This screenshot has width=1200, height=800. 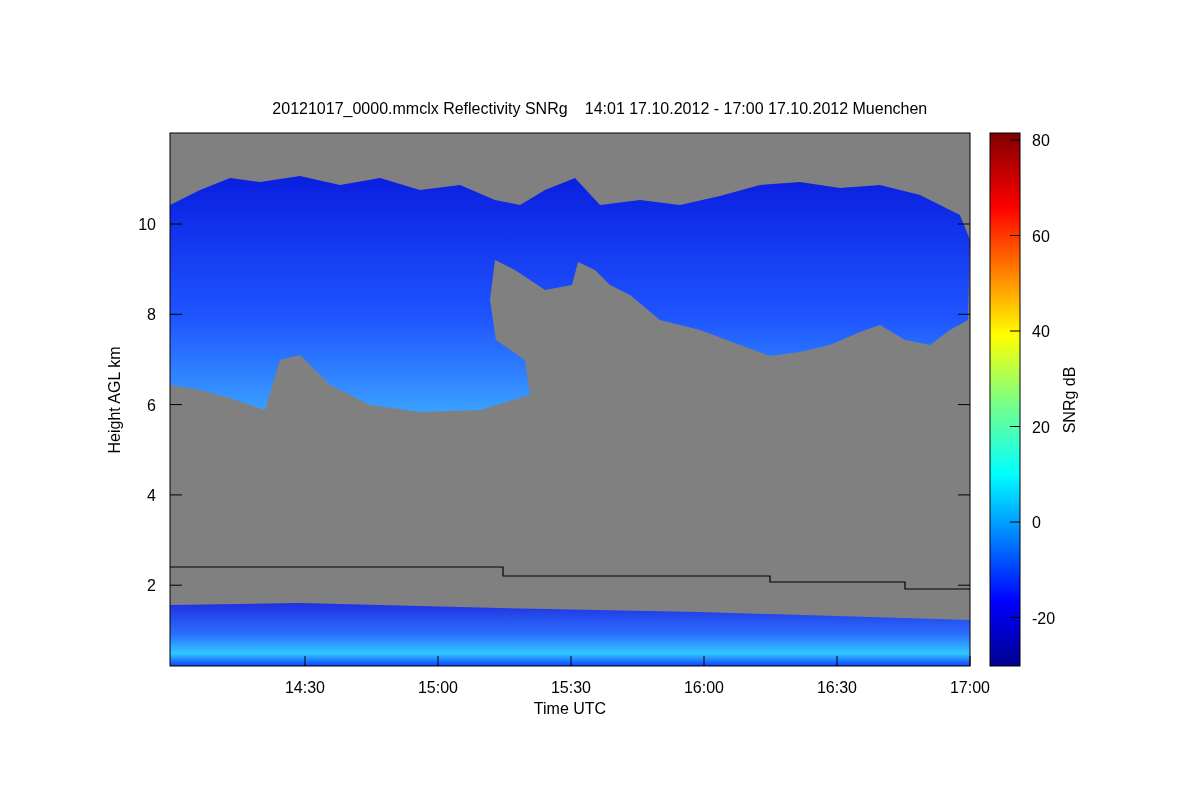 What do you see at coordinates (151, 405) in the screenshot?
I see `y-tick-label: 6` at bounding box center [151, 405].